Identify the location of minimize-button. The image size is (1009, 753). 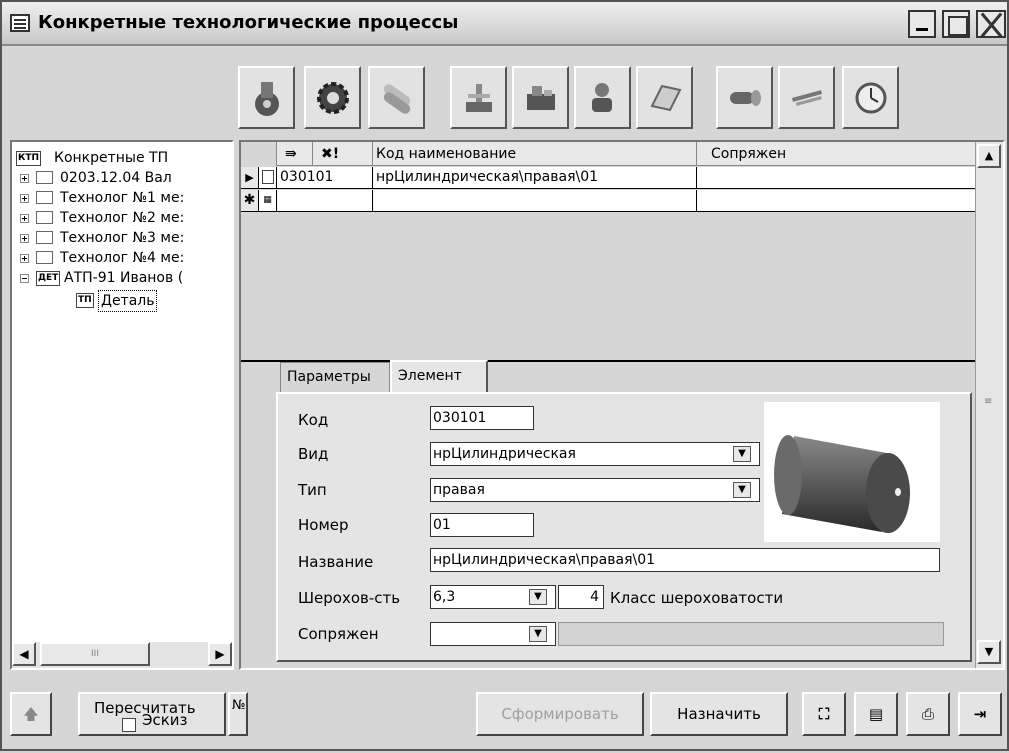
(922, 24).